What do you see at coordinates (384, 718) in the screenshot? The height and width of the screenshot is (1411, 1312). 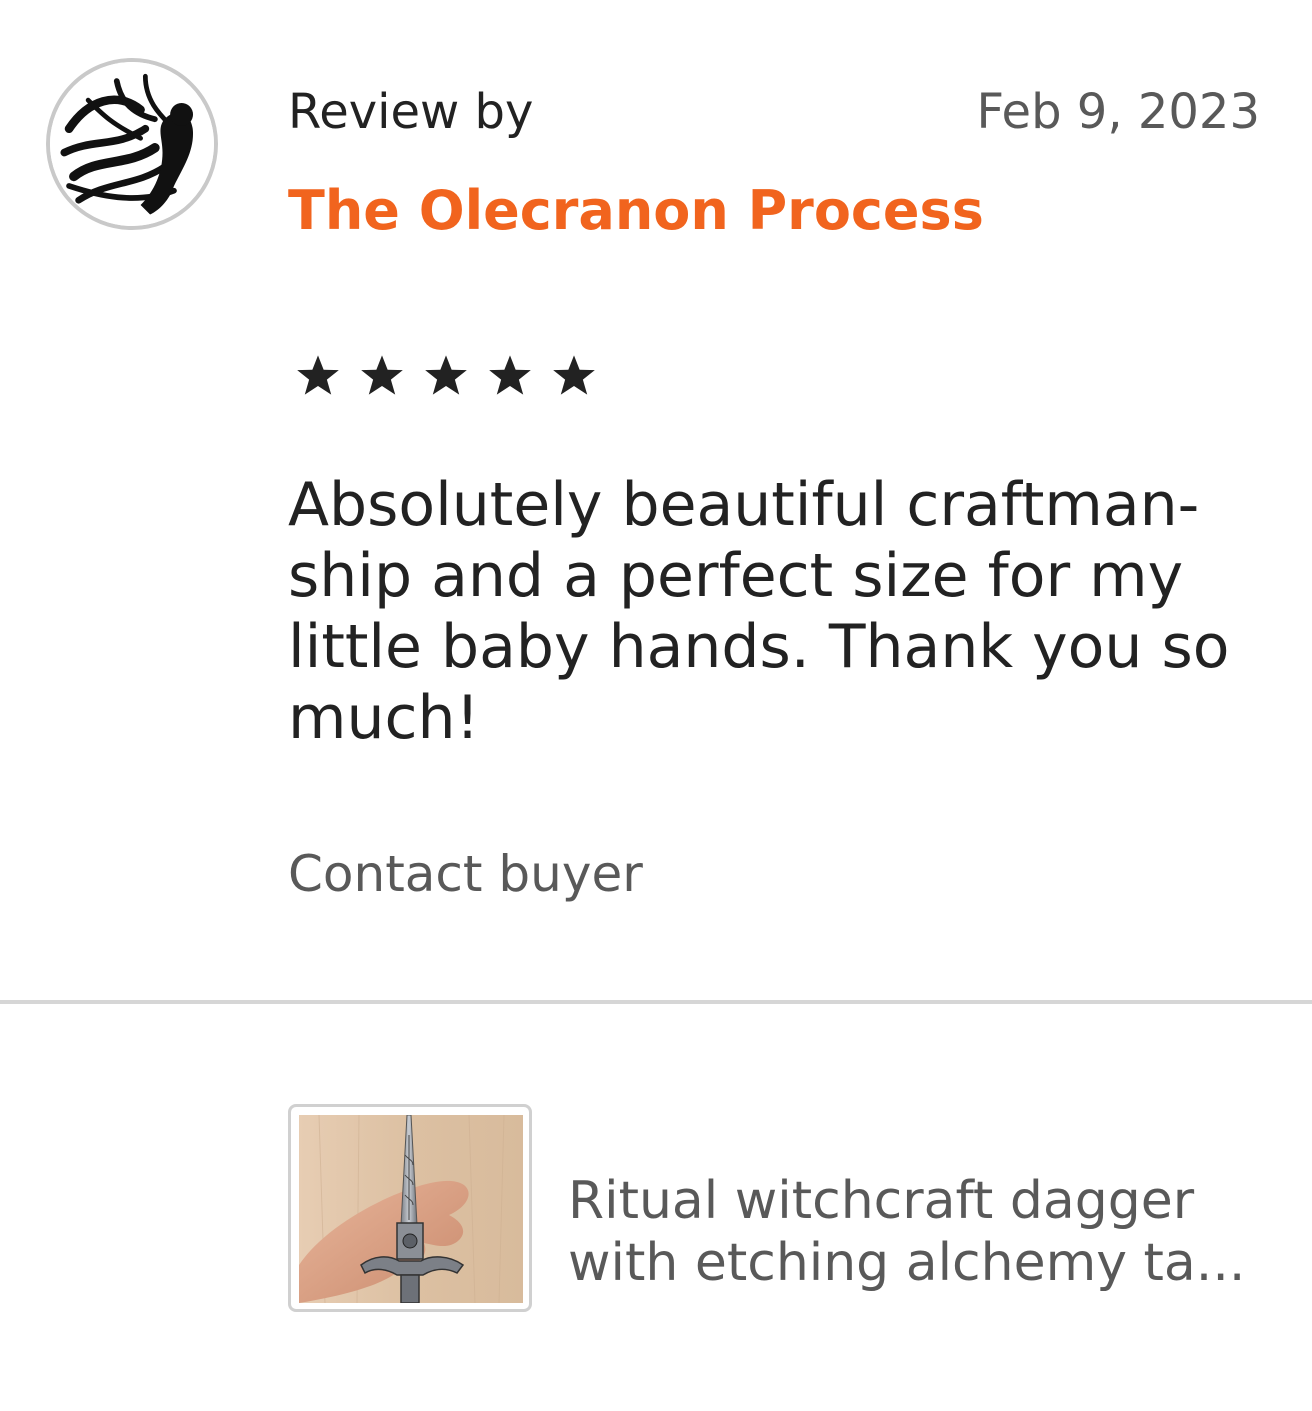 I see `review-text-line: much!` at bounding box center [384, 718].